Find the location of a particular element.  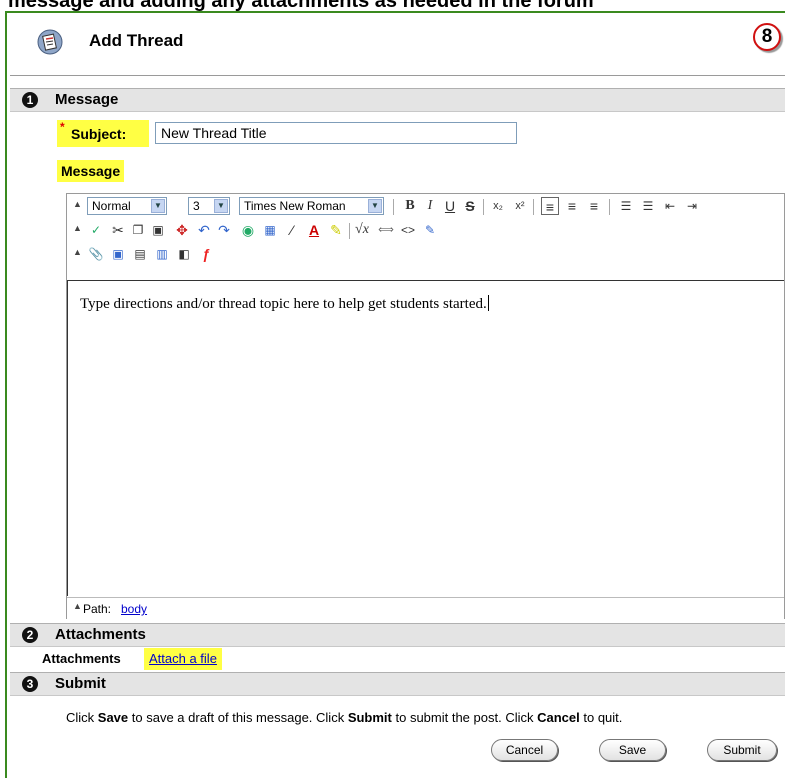

subject-label: * Subject: is located at coordinates (103, 133).